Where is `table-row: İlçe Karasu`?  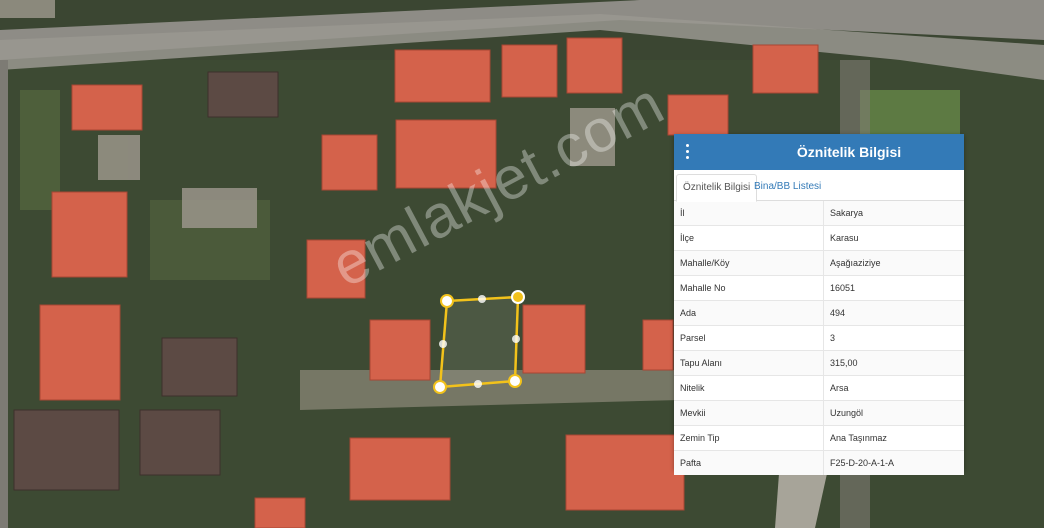
table-row: İlçe Karasu is located at coordinates (819, 237).